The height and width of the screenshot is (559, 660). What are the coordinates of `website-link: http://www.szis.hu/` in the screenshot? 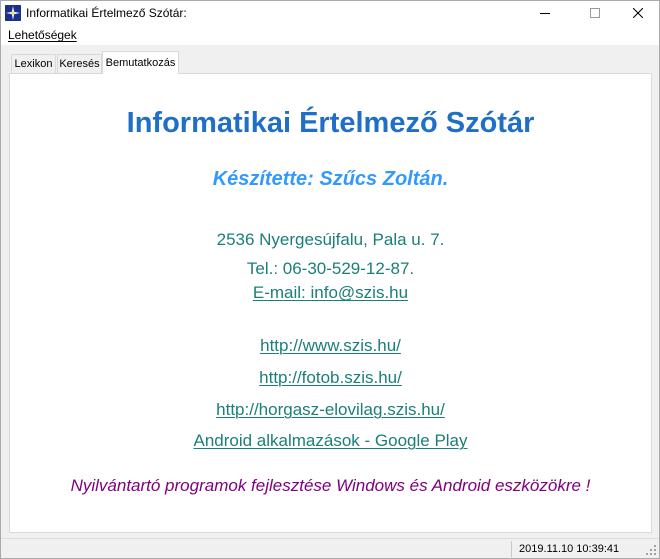 It's located at (330, 345).